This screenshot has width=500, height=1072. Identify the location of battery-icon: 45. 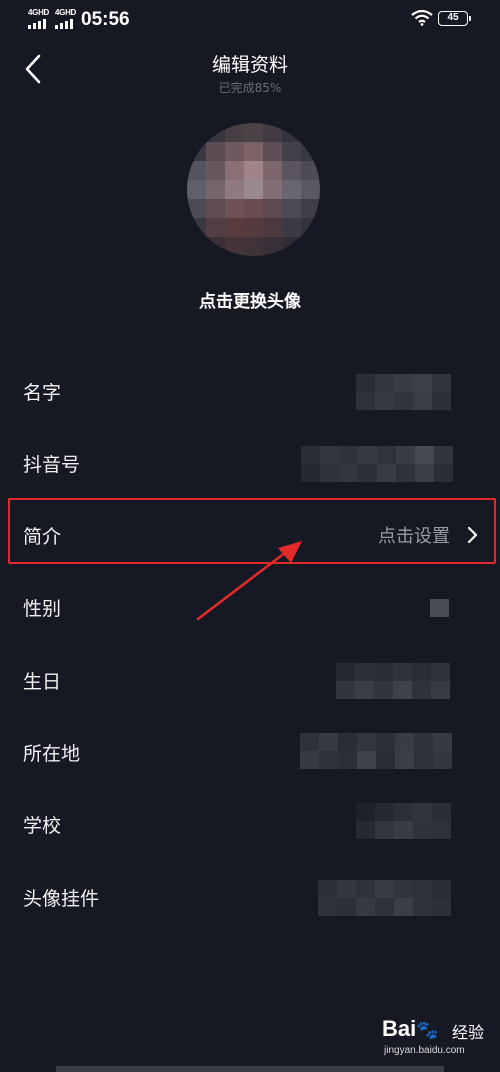
(454, 18).